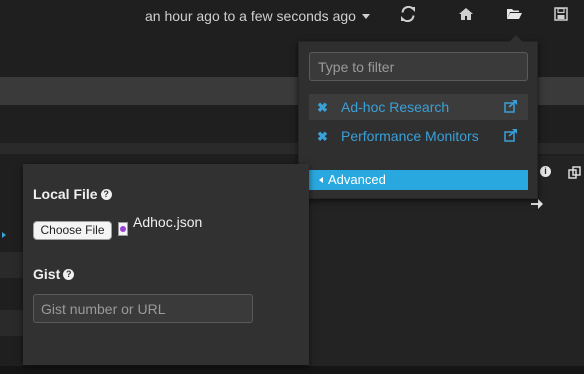  Describe the element at coordinates (123, 229) in the screenshot. I see `file-icon` at that location.